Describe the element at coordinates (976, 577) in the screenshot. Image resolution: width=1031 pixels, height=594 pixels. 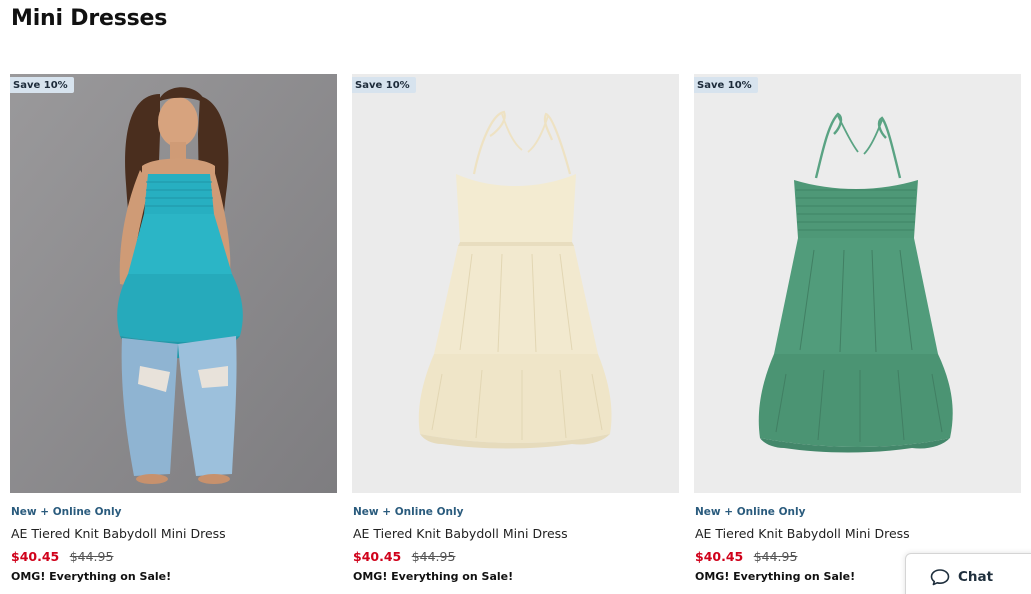
I see `chat-label: Chat` at that location.